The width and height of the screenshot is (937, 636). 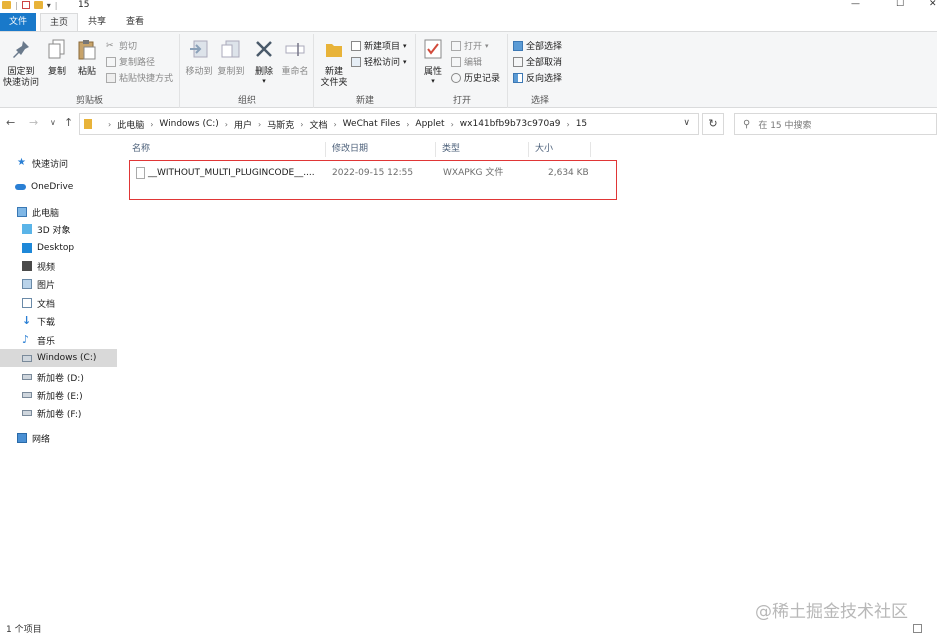 I want to click on copy-to-icon, so click(x=230, y=49).